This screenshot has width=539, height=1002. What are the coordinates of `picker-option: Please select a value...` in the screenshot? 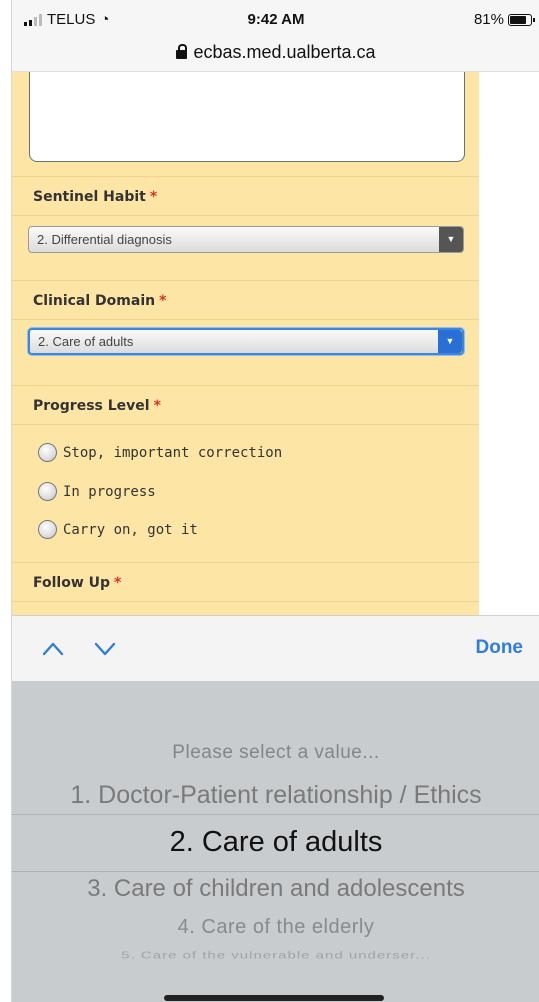 It's located at (275, 753).